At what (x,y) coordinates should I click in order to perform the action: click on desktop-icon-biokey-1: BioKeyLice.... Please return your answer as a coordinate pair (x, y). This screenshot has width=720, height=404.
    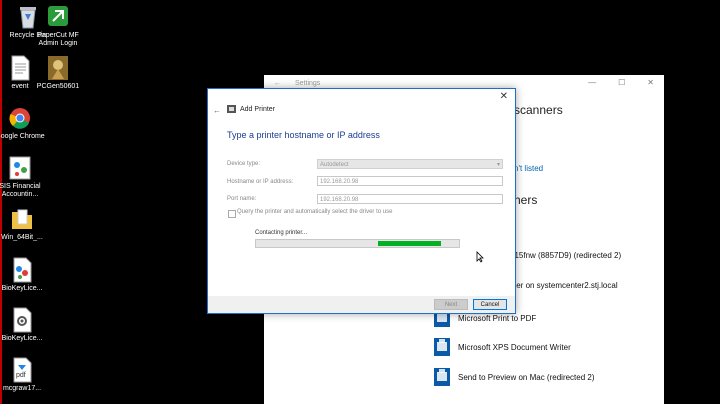
    Looking at the image, I should click on (25, 275).